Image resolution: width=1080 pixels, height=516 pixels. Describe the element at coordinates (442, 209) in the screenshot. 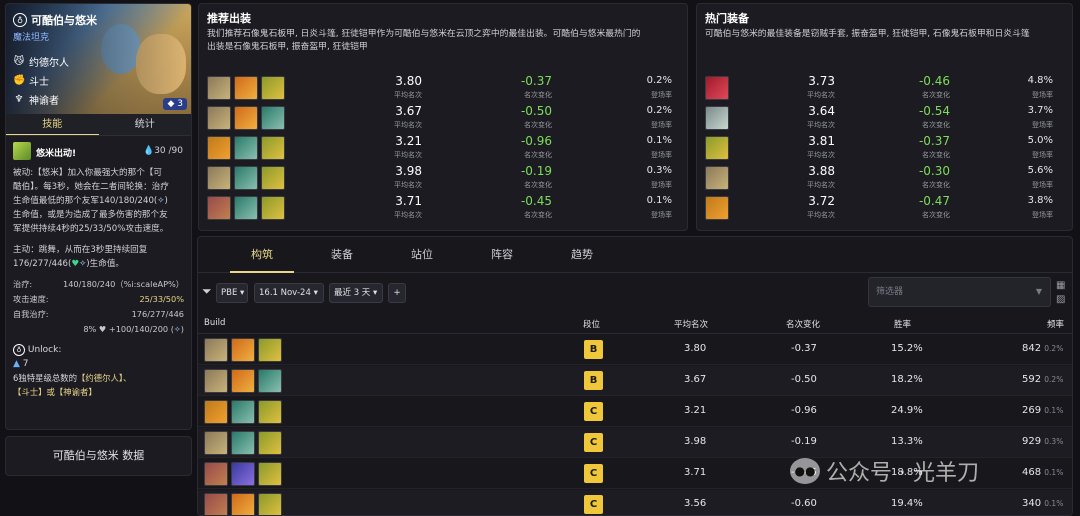

I see `recommended-row: 3.71 平均名次 -0.45 名次变化 0.1% 登场率` at that location.